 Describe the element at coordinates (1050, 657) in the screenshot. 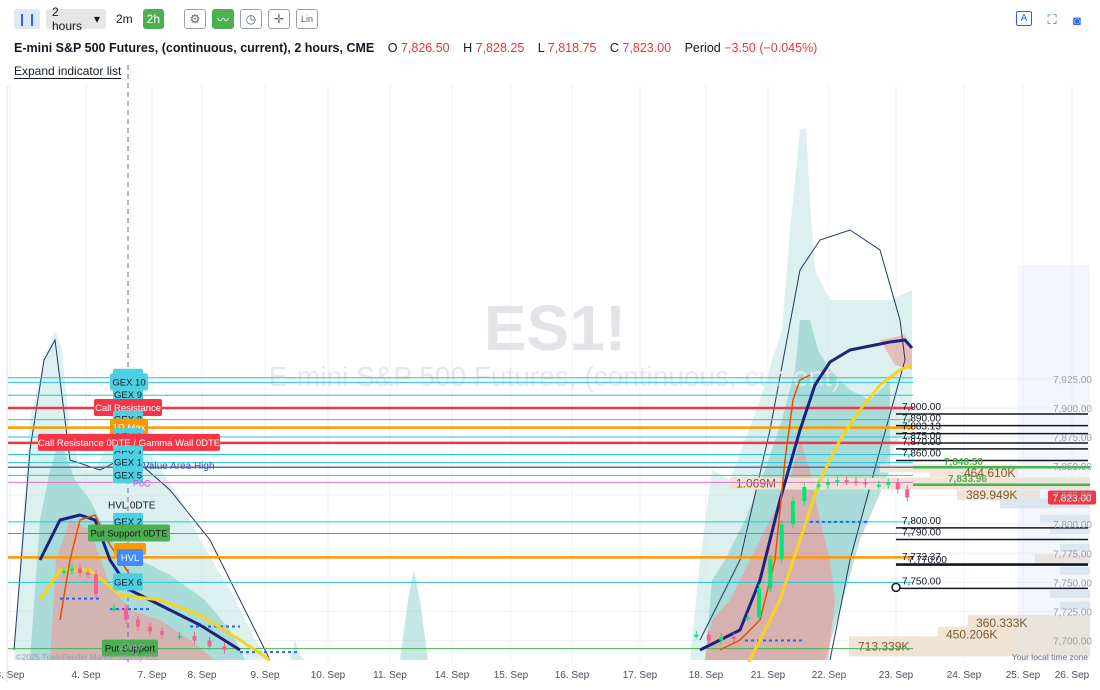

I see `timezone-label: Your local time zone` at that location.